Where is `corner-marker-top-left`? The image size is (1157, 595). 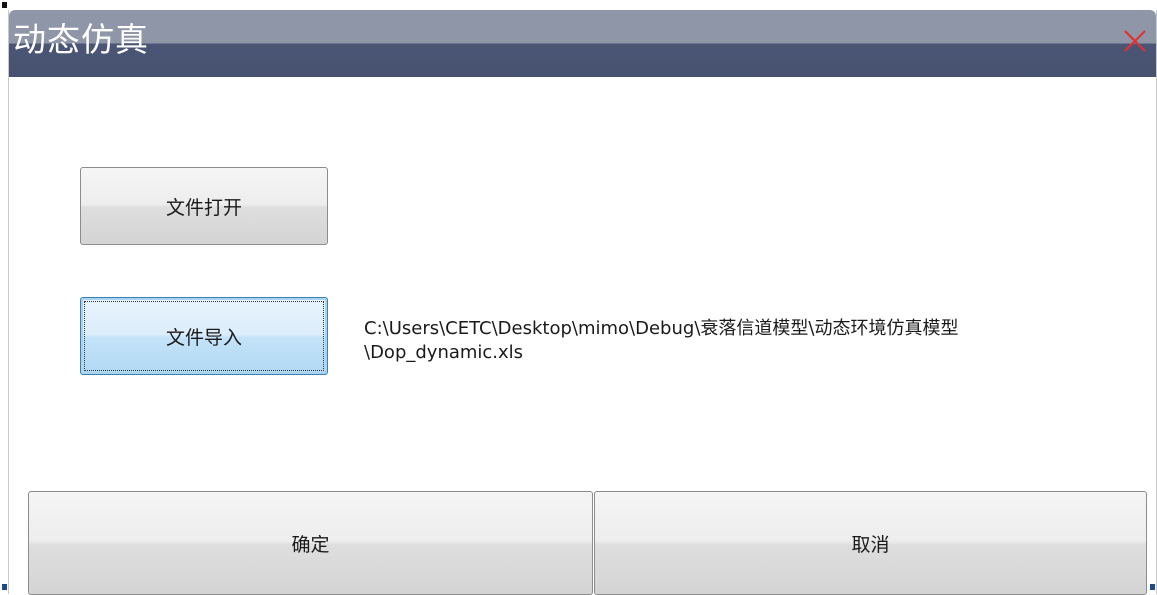
corner-marker-top-left is located at coordinates (4, 5).